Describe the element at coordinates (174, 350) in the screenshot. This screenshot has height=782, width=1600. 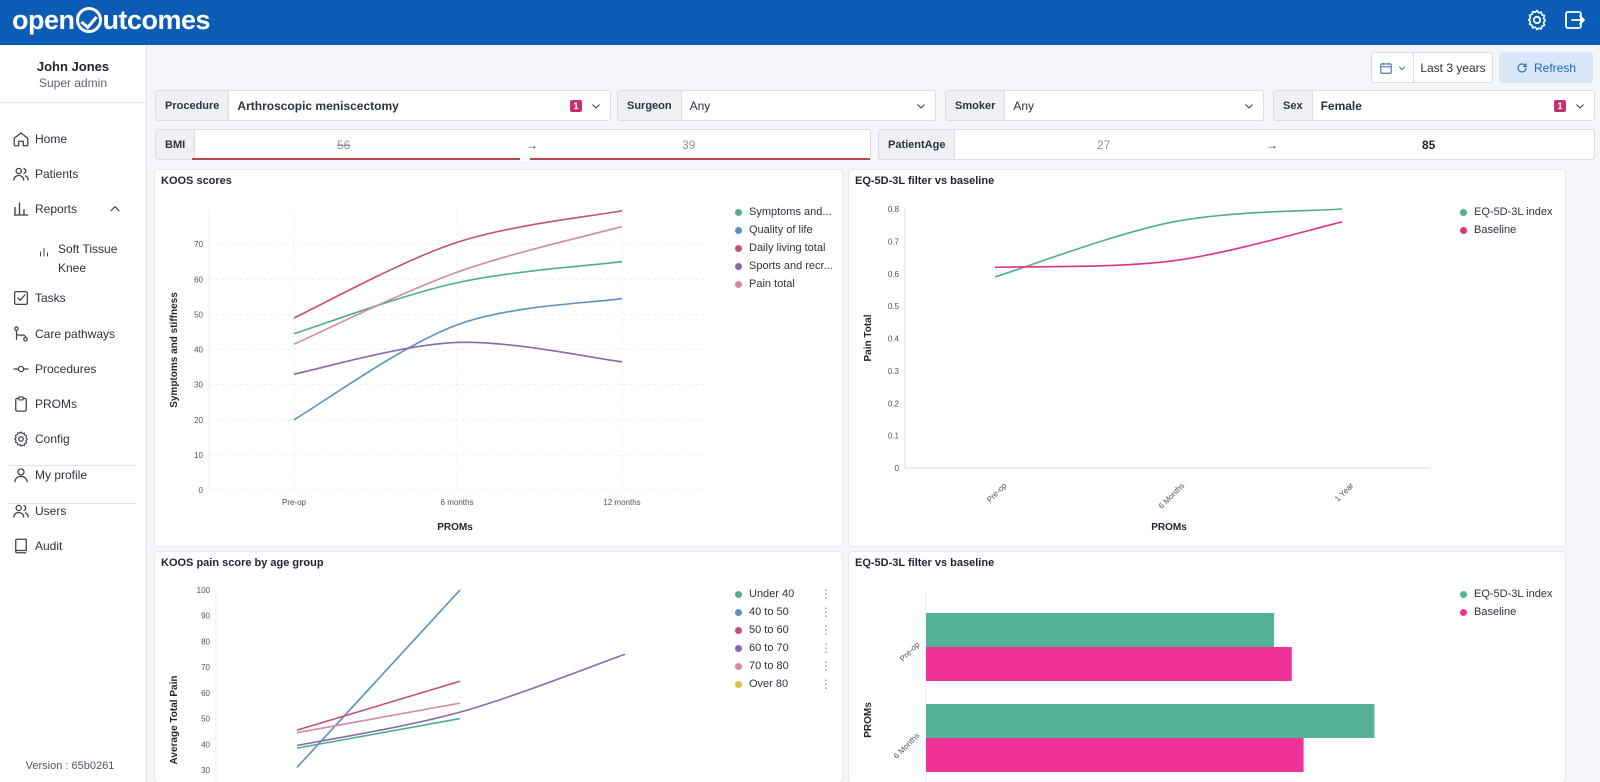
I see `y-axis-label: Symptoms and stiffness` at that location.